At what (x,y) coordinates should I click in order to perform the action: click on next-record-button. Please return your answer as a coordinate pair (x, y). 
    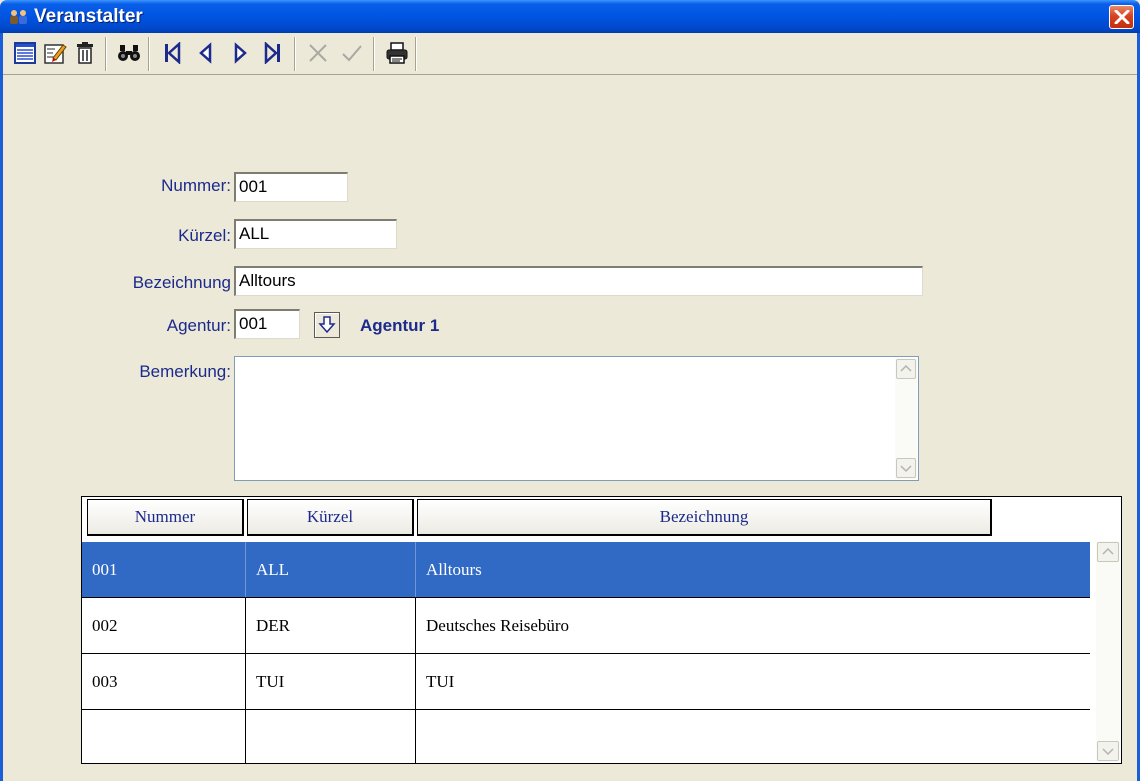
    Looking at the image, I should click on (240, 53).